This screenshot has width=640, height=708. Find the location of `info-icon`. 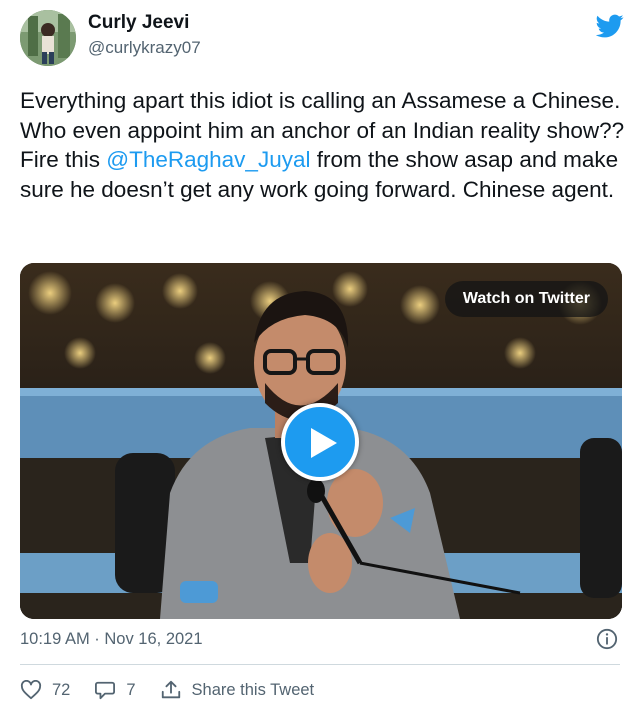

info-icon is located at coordinates (607, 639).